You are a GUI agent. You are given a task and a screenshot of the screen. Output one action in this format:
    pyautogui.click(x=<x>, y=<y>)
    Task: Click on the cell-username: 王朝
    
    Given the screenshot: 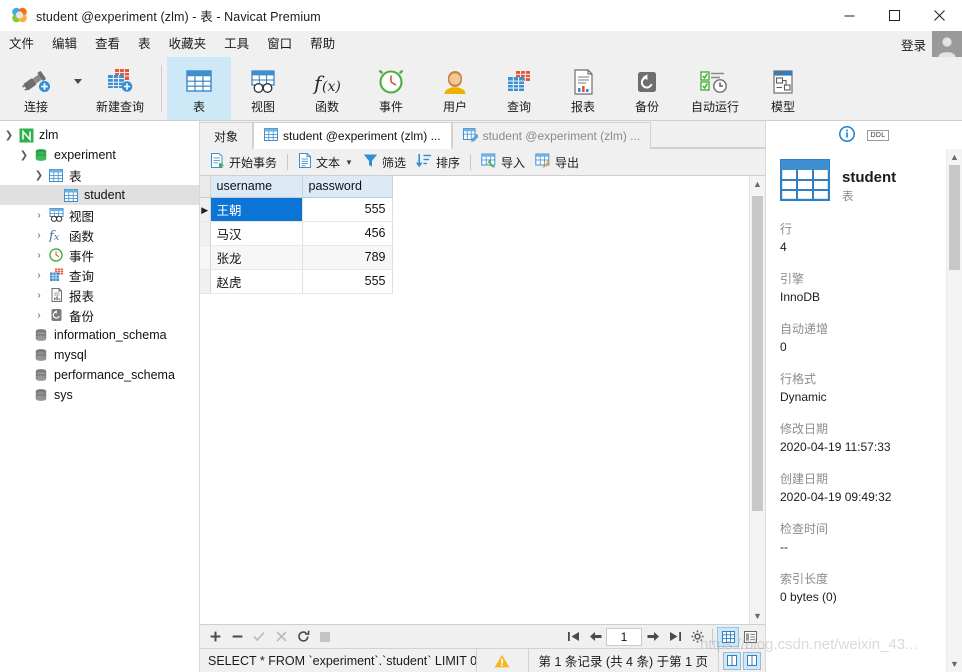 What is the action you would take?
    pyautogui.click(x=256, y=209)
    